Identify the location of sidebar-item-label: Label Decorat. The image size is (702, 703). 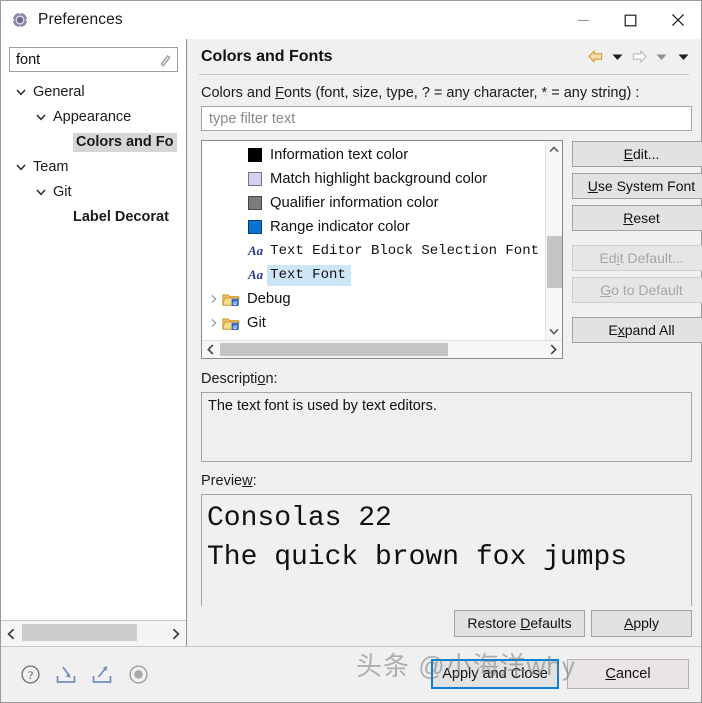
(121, 217).